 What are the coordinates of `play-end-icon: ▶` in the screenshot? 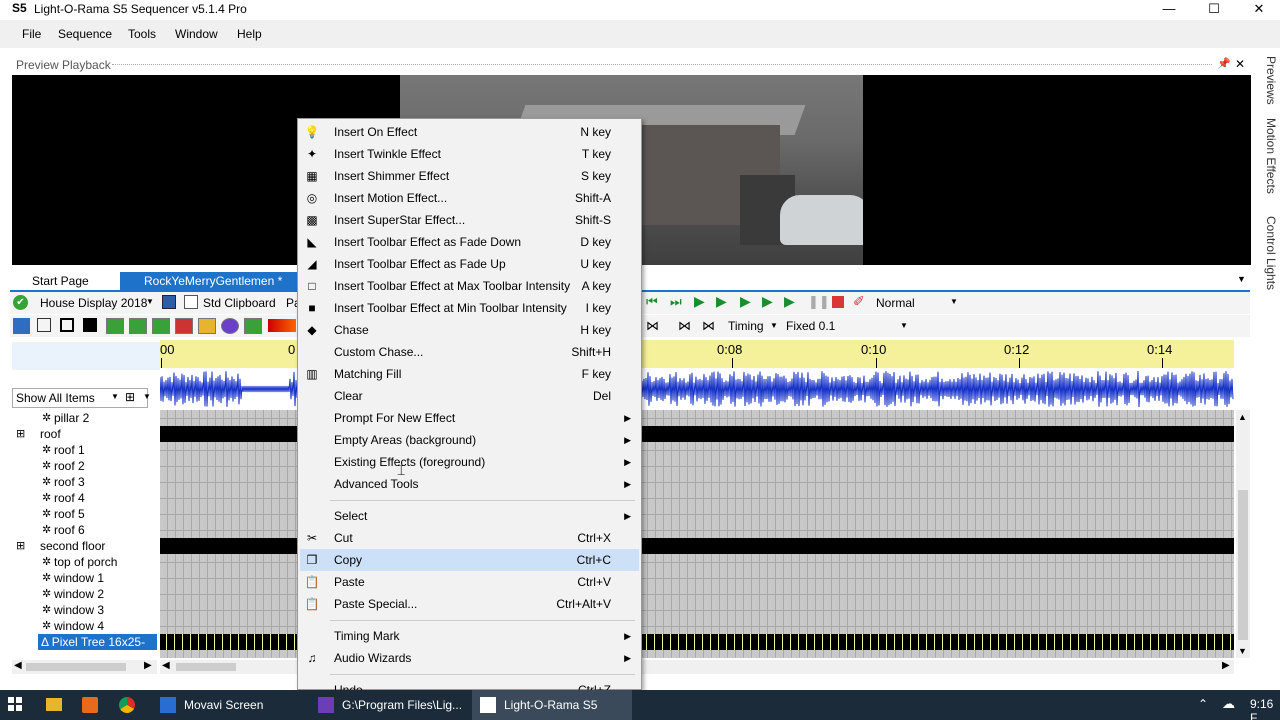 It's located at (789, 301).